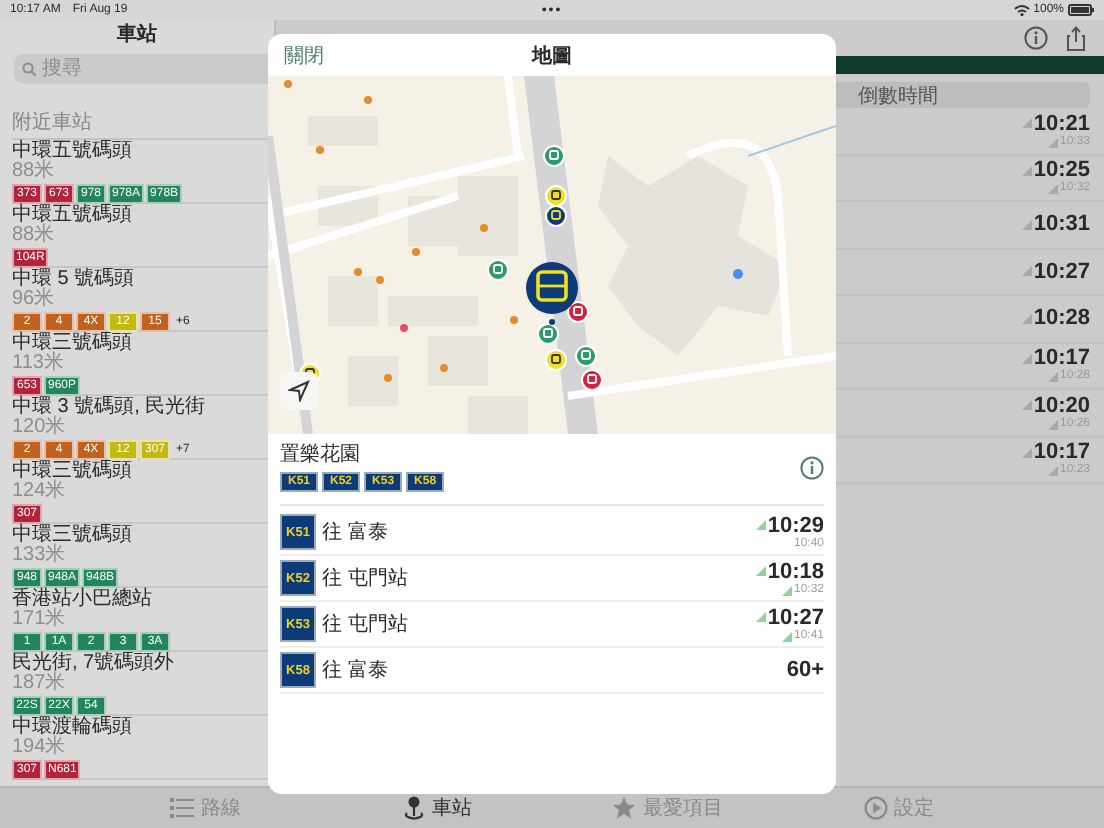 Image resolution: width=1104 pixels, height=828 pixels. Describe the element at coordinates (436, 808) in the screenshot. I see `tab-button: 車站` at that location.